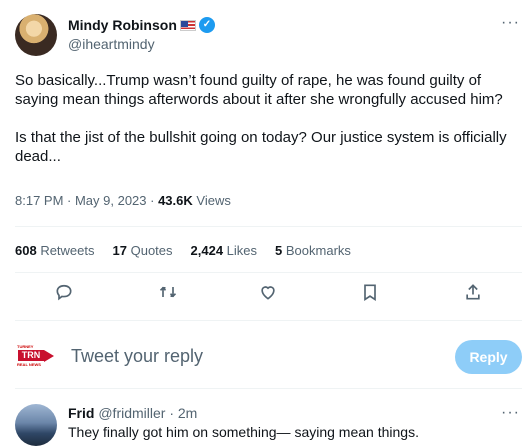  Describe the element at coordinates (175, 200) in the screenshot. I see `views-count: 43.6K` at that location.